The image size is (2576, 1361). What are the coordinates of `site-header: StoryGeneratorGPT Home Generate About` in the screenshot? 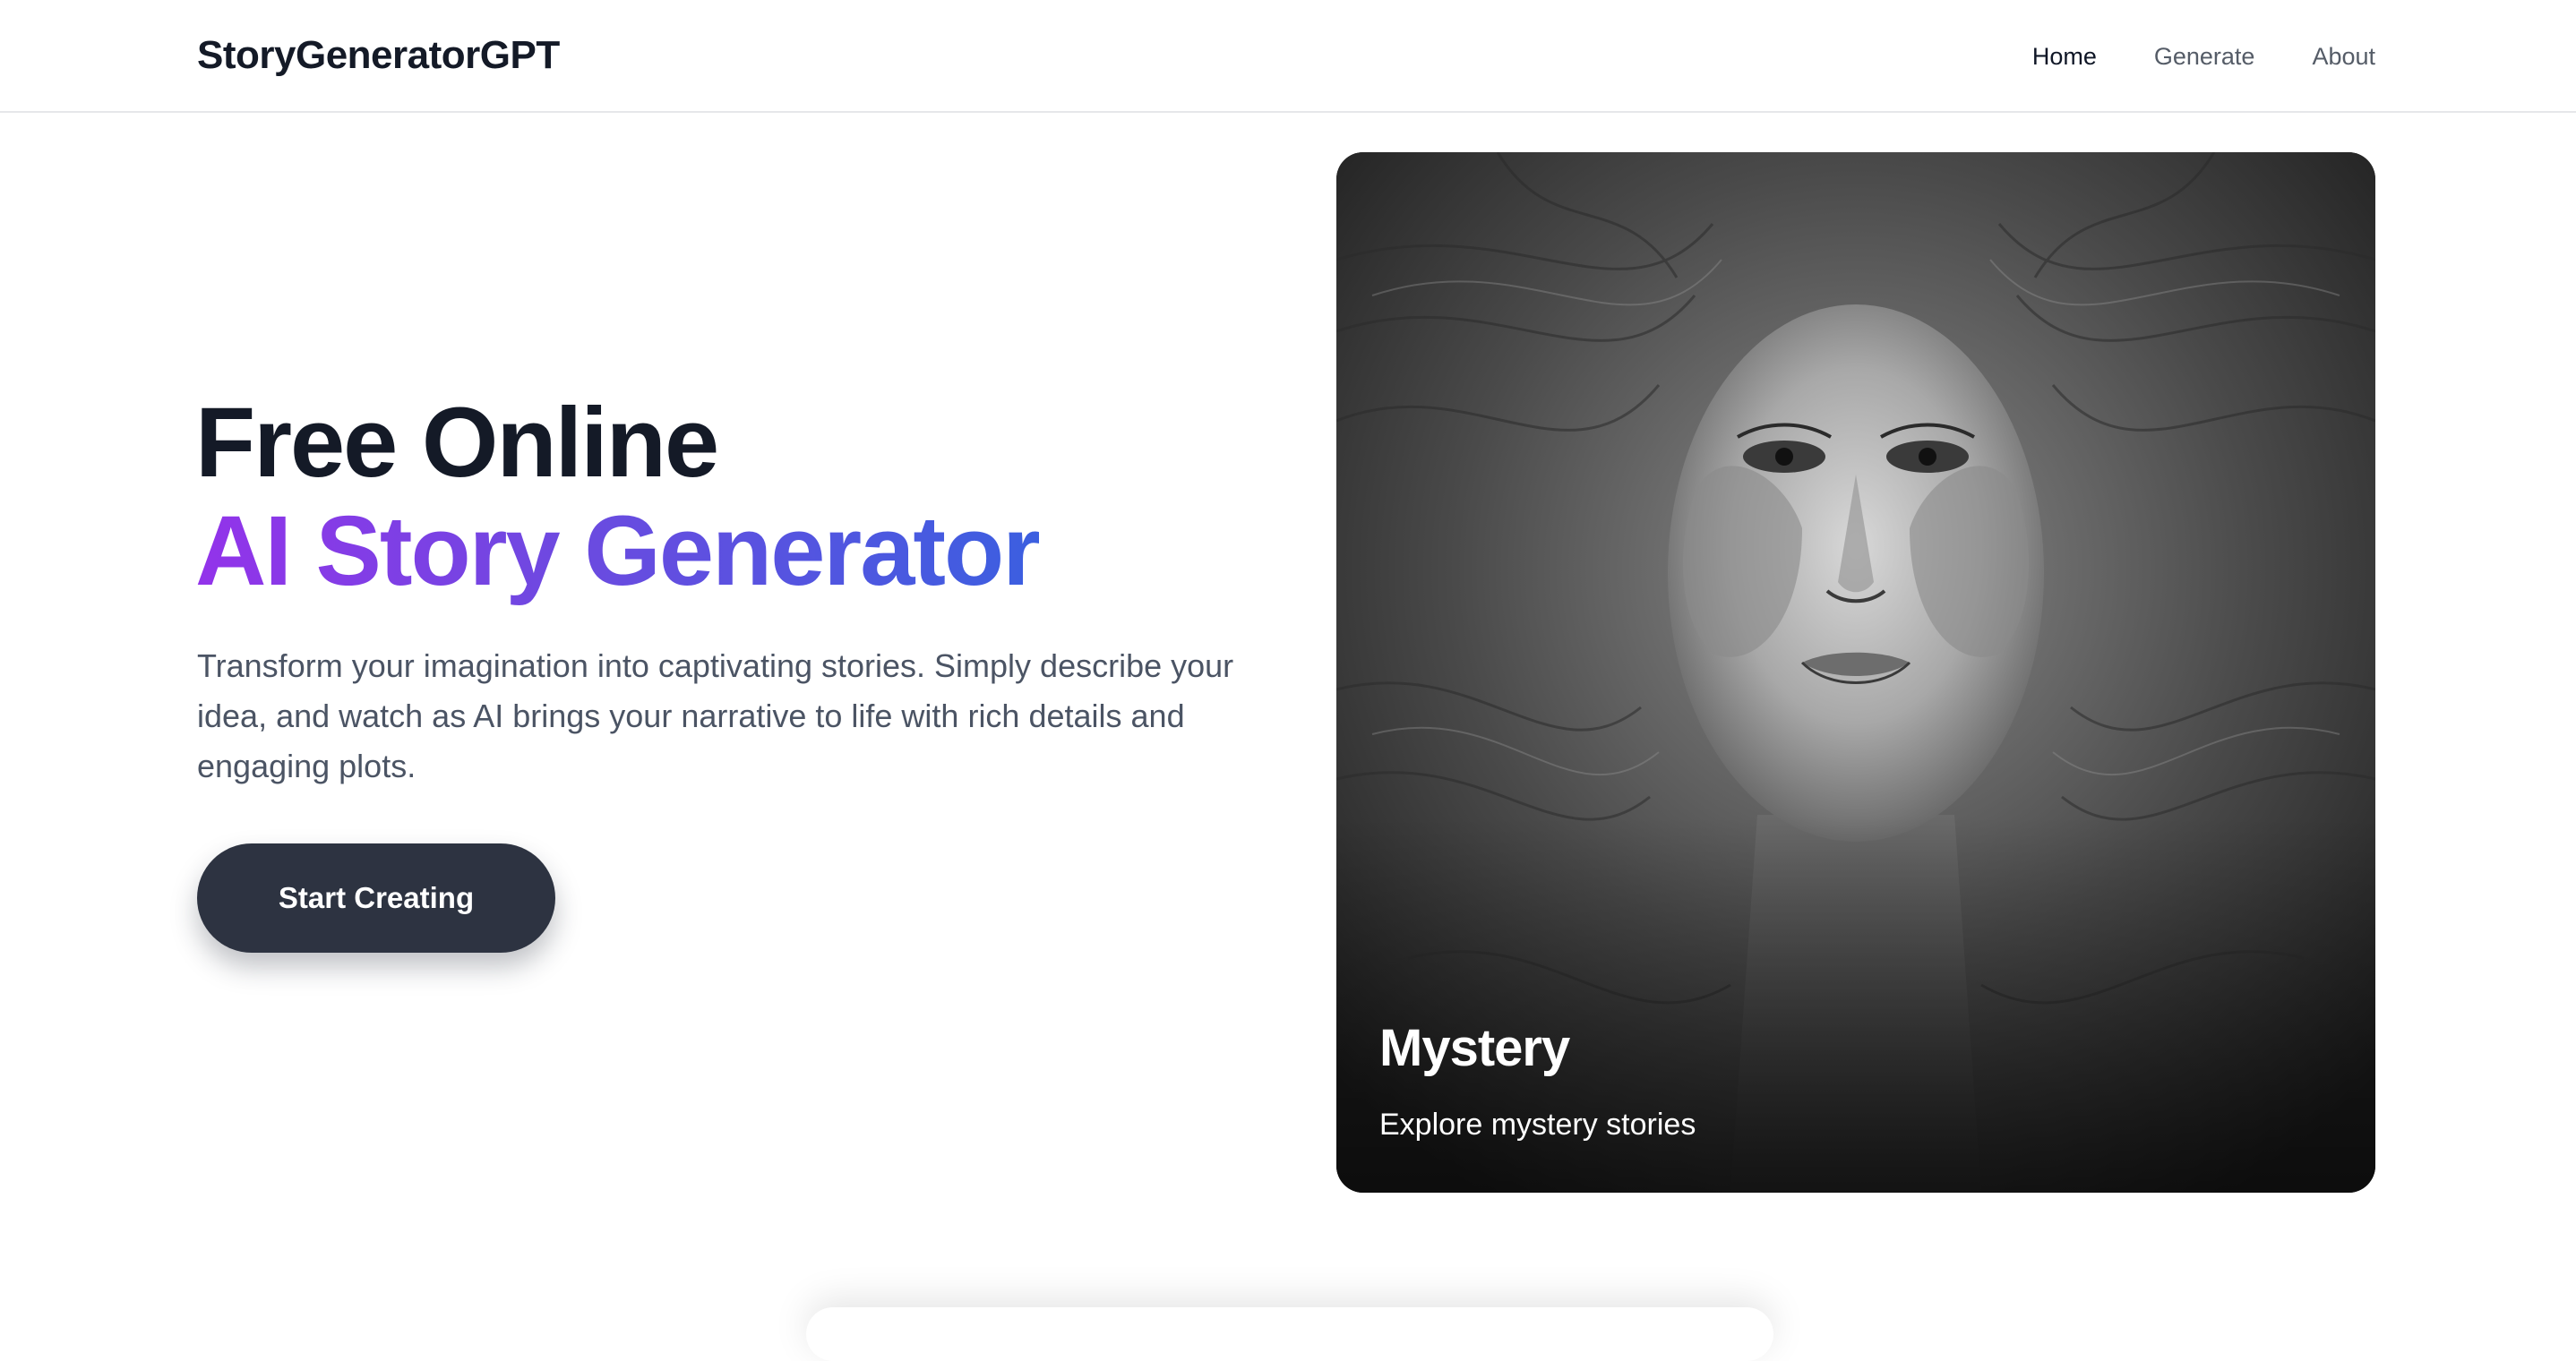 It's located at (1288, 57).